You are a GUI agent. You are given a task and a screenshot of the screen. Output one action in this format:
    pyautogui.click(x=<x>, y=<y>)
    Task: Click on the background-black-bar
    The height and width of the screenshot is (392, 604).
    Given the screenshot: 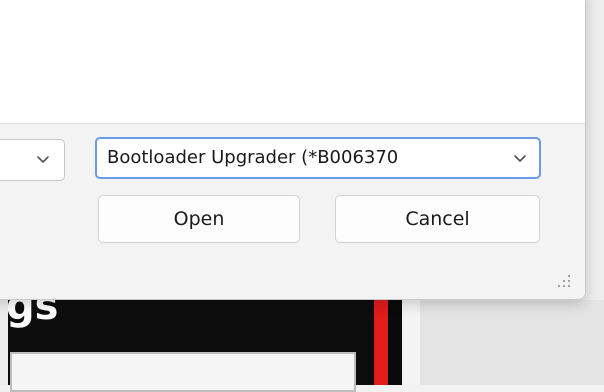 What is the action you would take?
    pyautogui.click(x=395, y=342)
    